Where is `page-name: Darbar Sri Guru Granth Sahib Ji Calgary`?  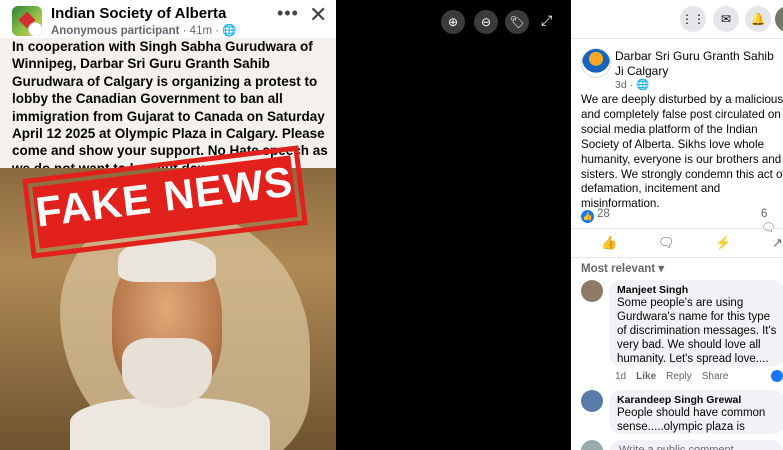 page-name: Darbar Sri Guru Granth Sahib Ji Calgary is located at coordinates (698, 63).